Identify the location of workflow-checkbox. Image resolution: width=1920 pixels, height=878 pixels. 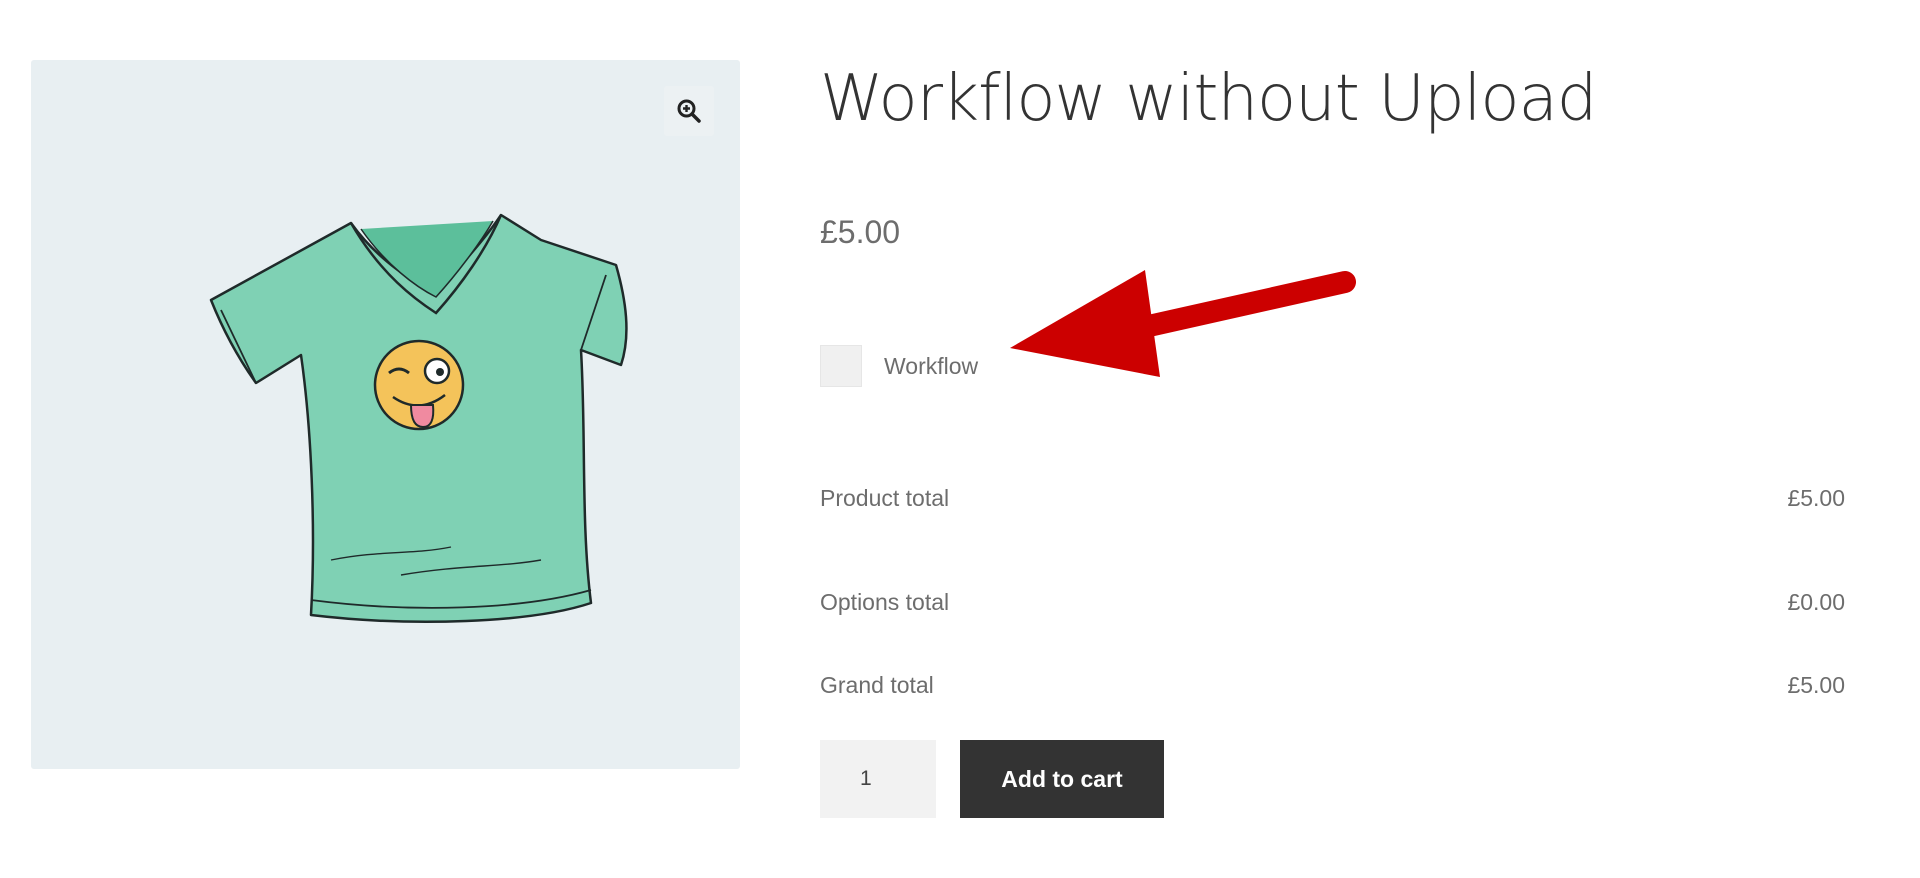
(841, 366).